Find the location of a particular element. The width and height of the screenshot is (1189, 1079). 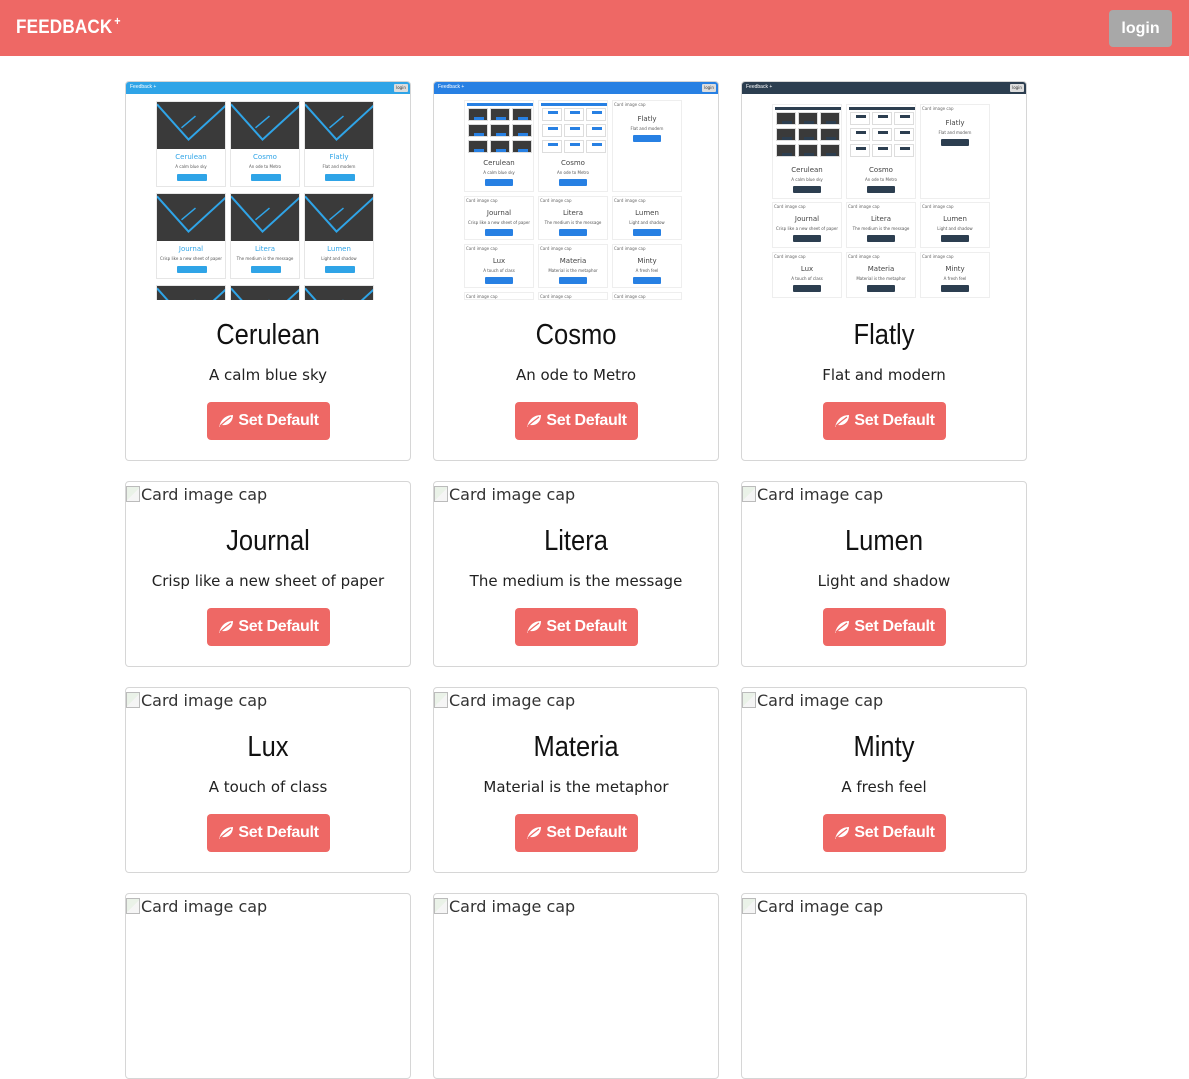

card-title: Minty is located at coordinates (884, 747).